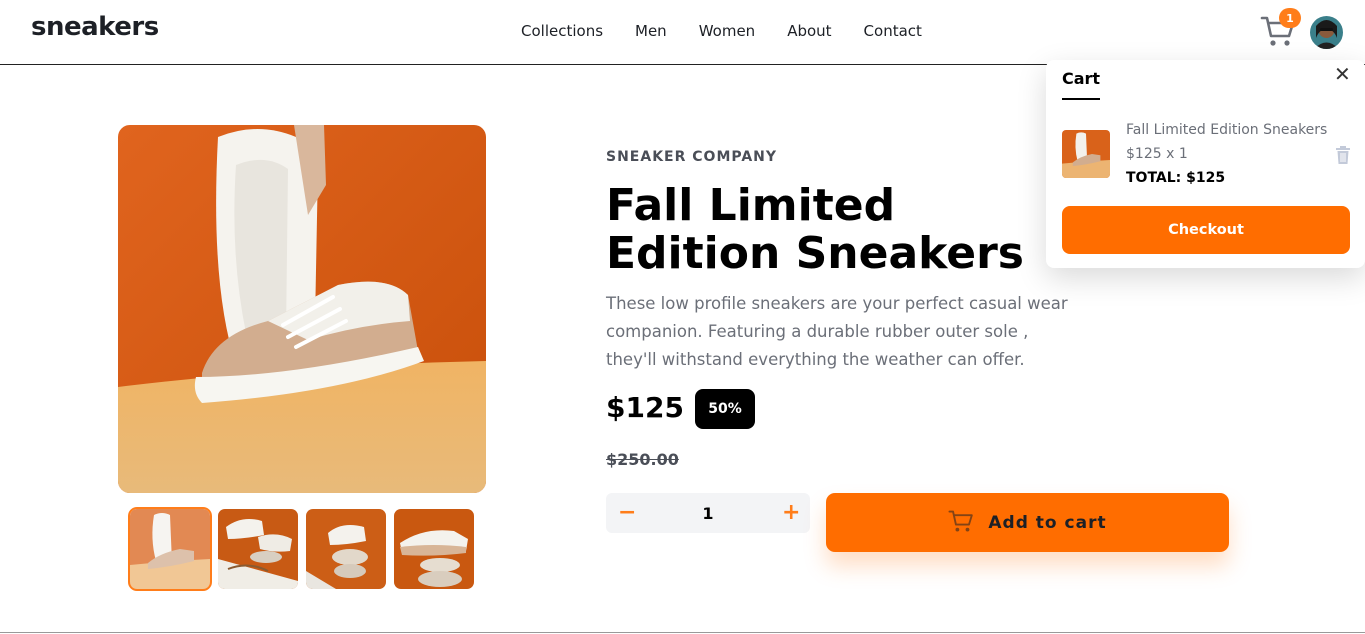  What do you see at coordinates (1326, 32) in the screenshot?
I see `avatar` at bounding box center [1326, 32].